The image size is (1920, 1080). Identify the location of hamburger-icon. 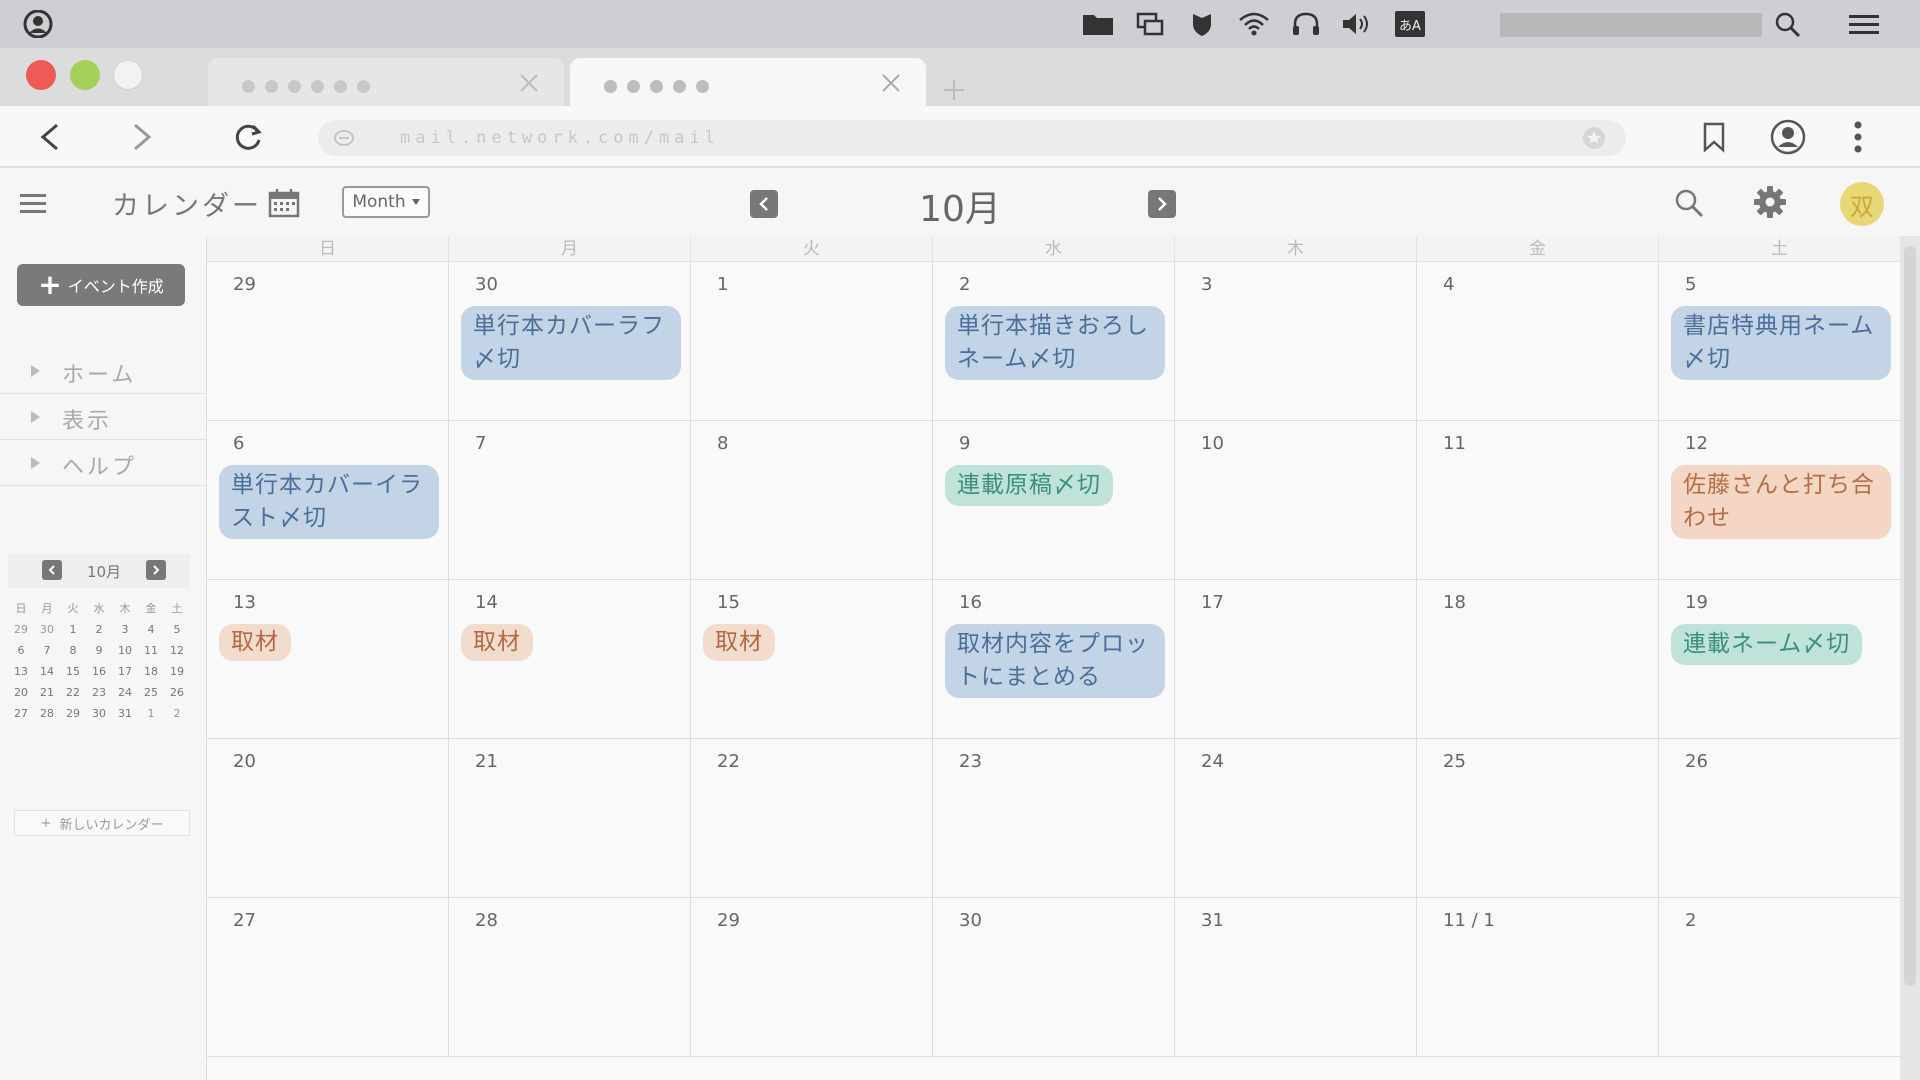
(35, 204).